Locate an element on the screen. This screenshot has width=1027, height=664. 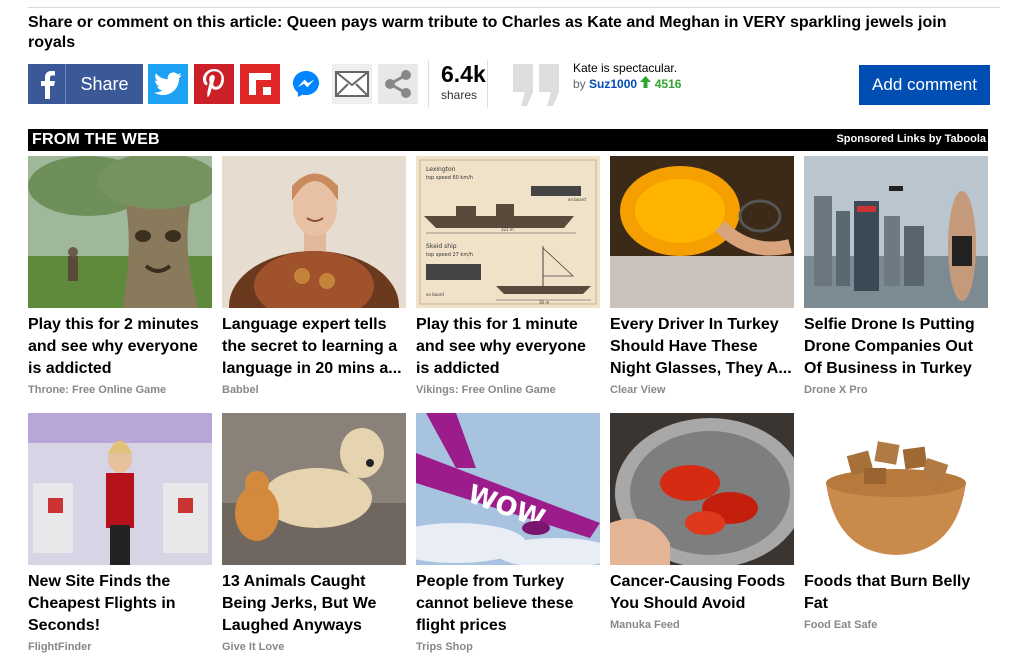
language-expert-photo is located at coordinates (314, 232).